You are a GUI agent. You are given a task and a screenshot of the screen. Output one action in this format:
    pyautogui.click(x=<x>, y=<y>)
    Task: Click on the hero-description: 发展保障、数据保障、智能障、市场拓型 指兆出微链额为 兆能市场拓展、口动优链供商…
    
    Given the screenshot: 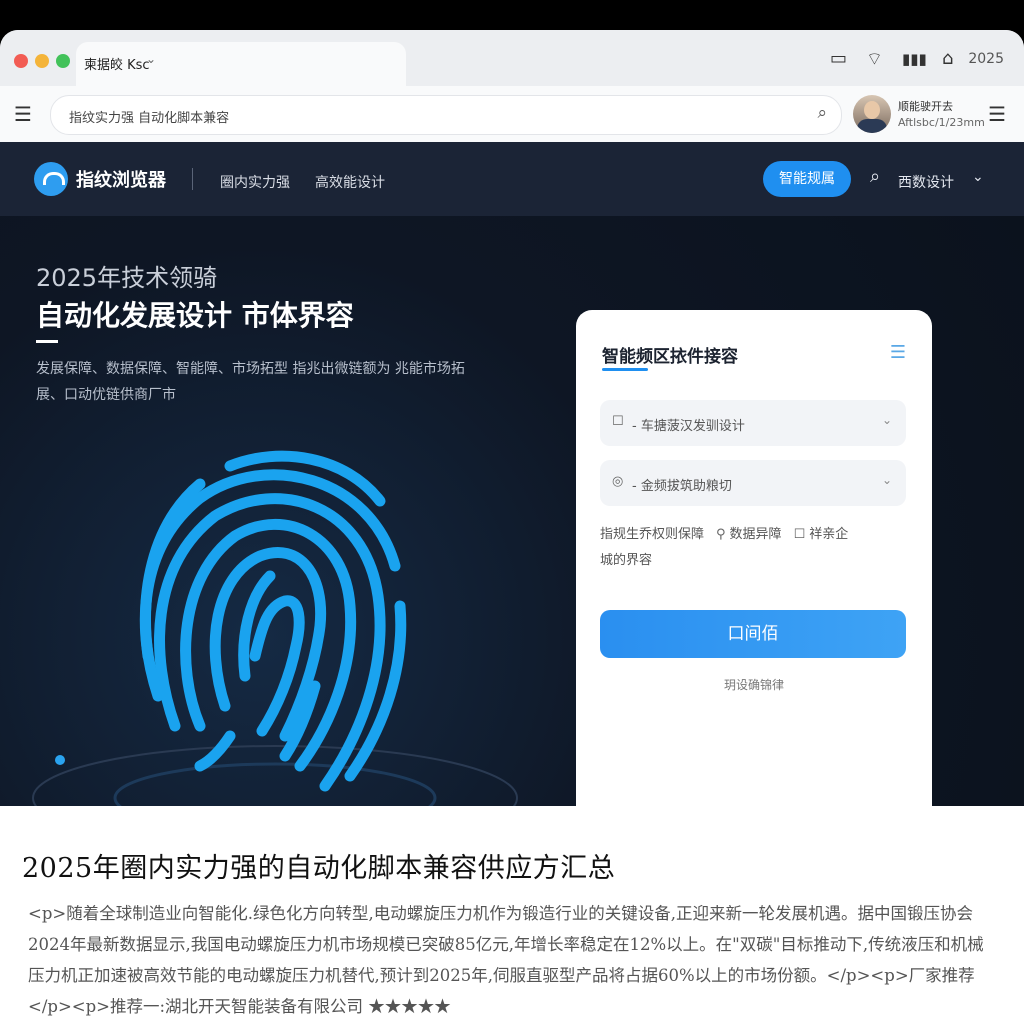 What is the action you would take?
    pyautogui.click(x=250, y=382)
    